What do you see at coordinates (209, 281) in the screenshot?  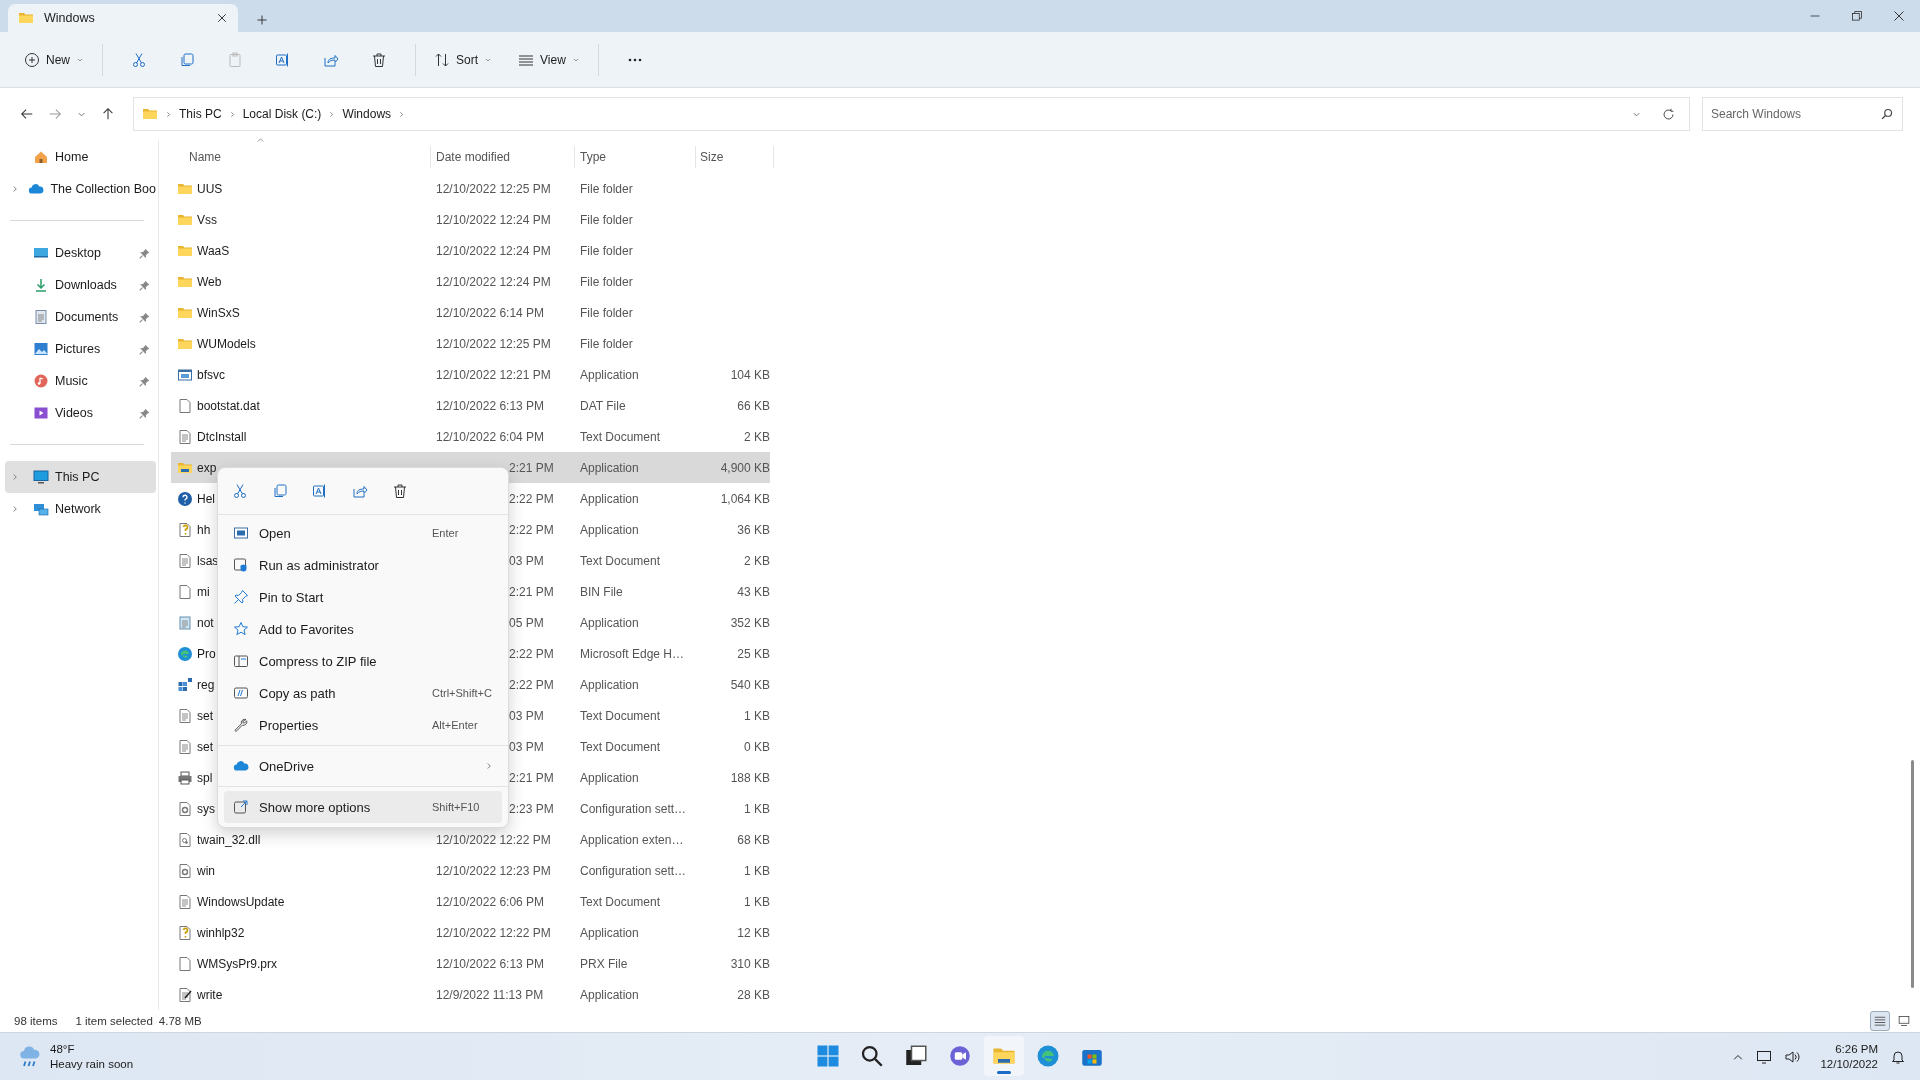 I see `table-cell: Web` at bounding box center [209, 281].